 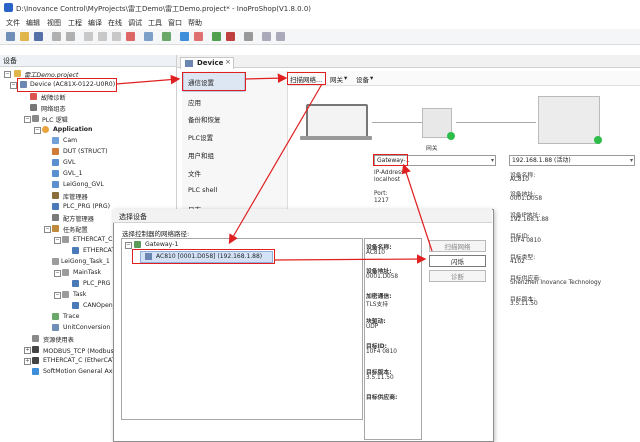 What do you see at coordinates (13, 23) in the screenshot?
I see `menu-file: 文件` at bounding box center [13, 23].